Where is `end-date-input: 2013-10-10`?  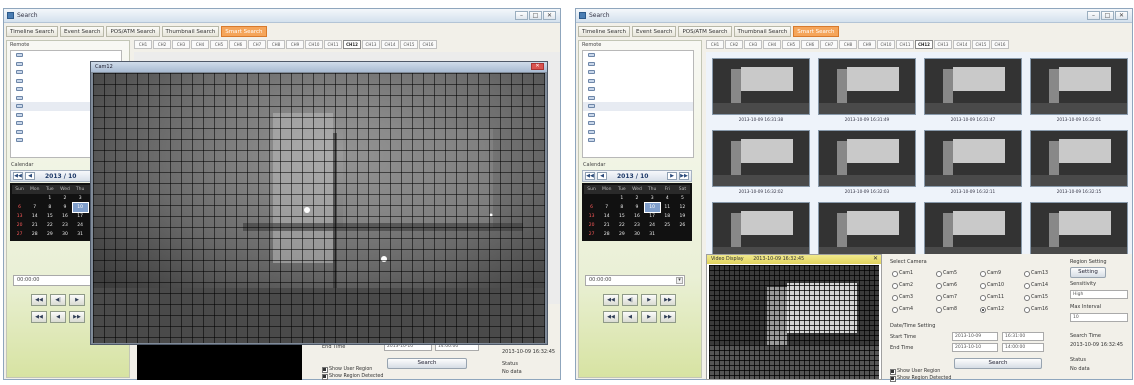 end-date-input: 2013-10-10 is located at coordinates (975, 347).